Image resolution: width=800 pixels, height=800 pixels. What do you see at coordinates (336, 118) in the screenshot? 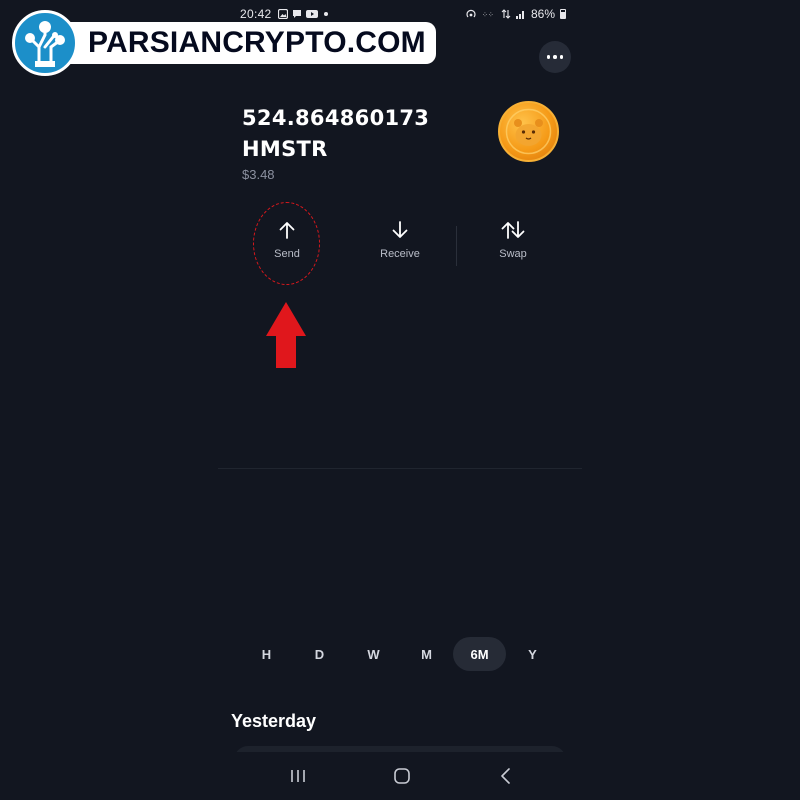
I see `token-balance: 524.864860173` at bounding box center [336, 118].